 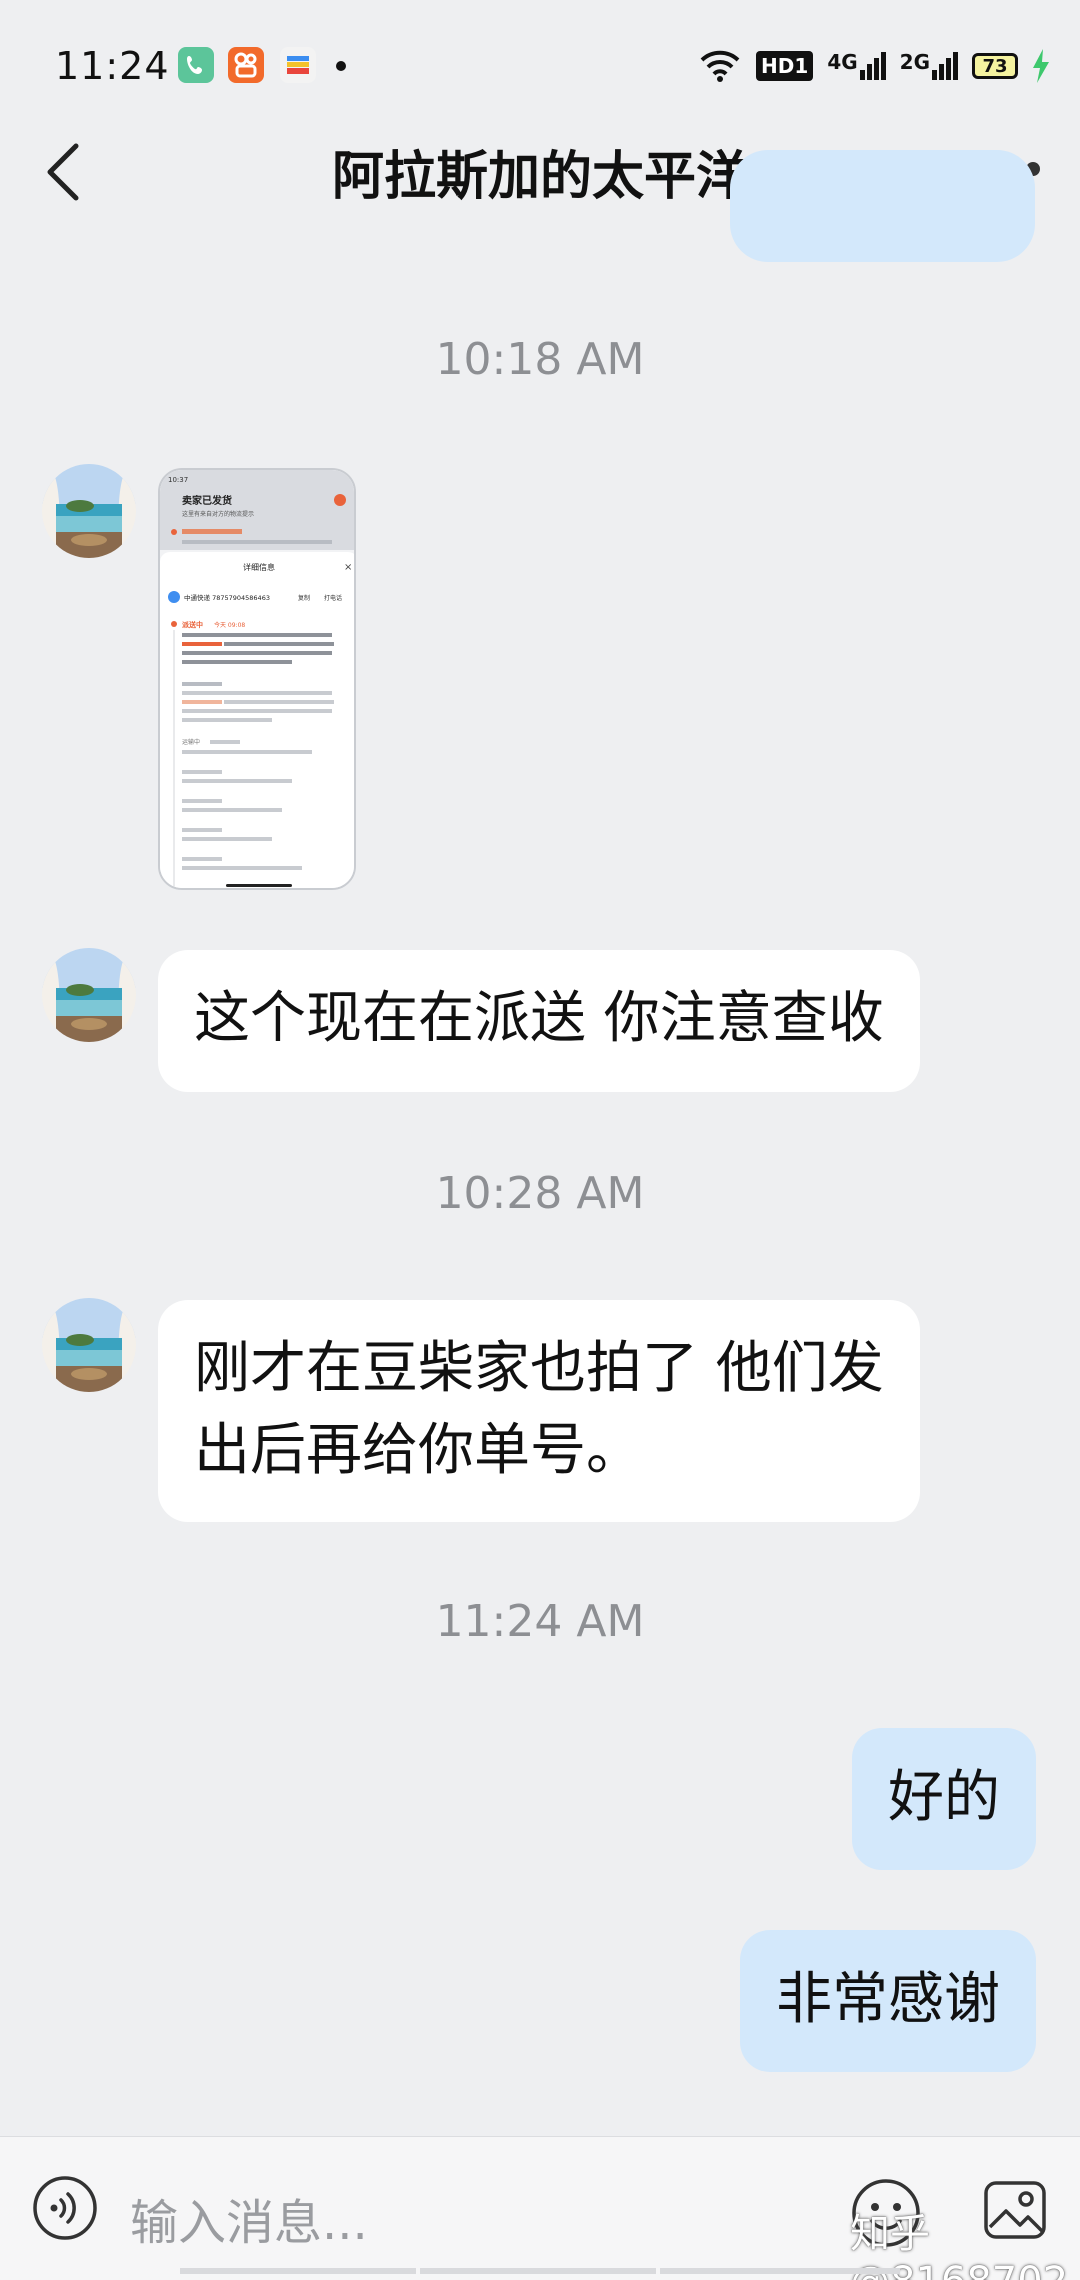 What do you see at coordinates (333, 598) in the screenshot?
I see `thumb-call: 打电话` at bounding box center [333, 598].